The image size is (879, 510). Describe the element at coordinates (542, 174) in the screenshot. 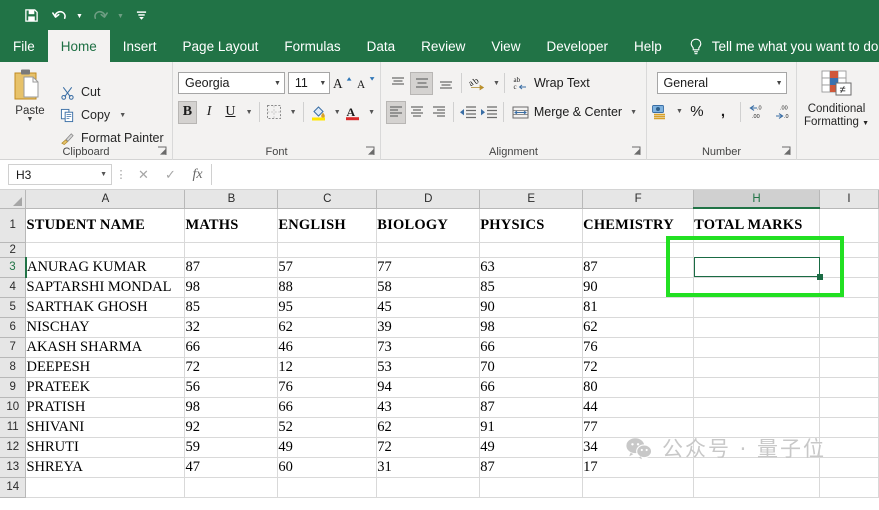

I see `formula-input` at that location.